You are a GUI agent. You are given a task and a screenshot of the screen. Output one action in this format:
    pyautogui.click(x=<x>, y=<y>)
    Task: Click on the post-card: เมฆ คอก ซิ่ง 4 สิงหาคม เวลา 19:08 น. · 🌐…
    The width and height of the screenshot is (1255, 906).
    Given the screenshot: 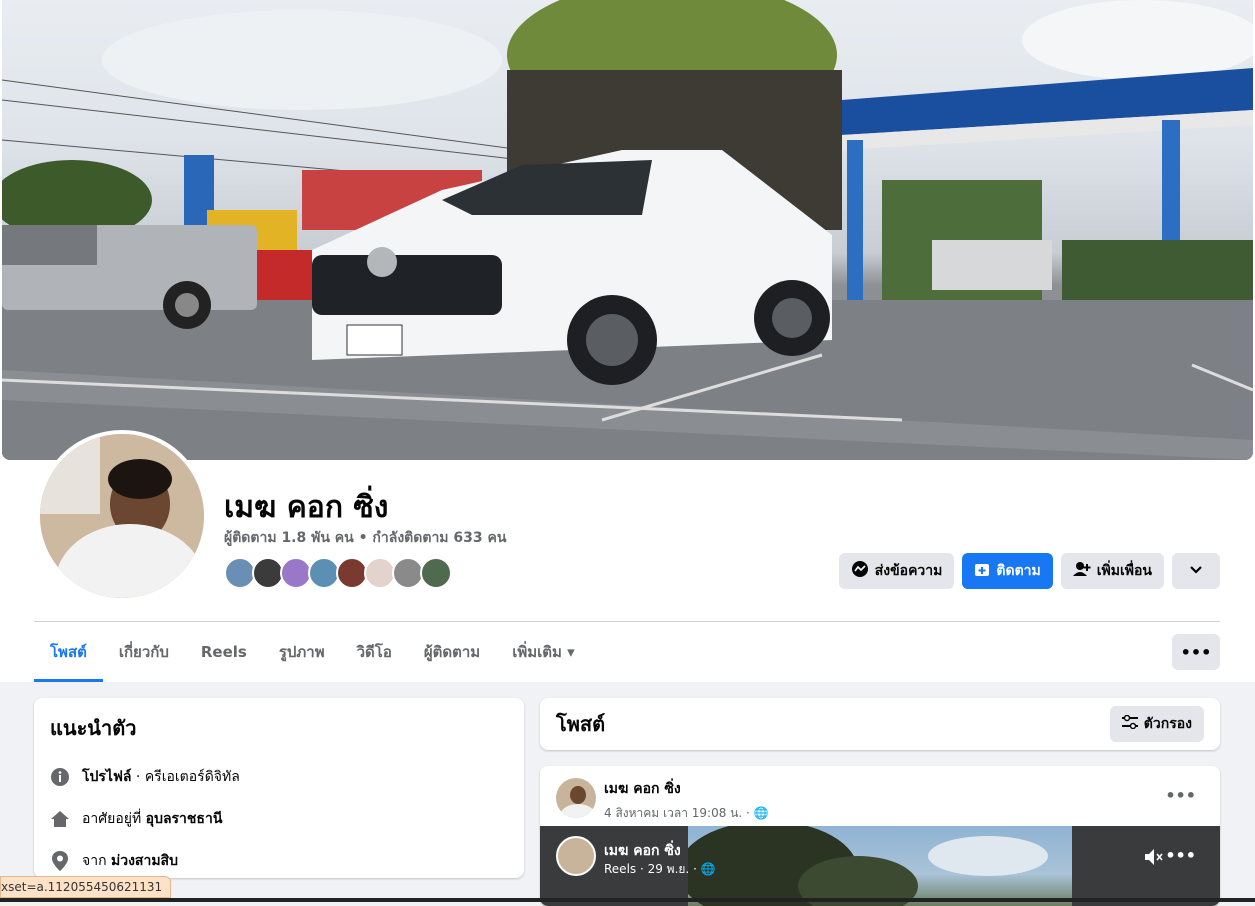 What is the action you would take?
    pyautogui.click(x=880, y=836)
    